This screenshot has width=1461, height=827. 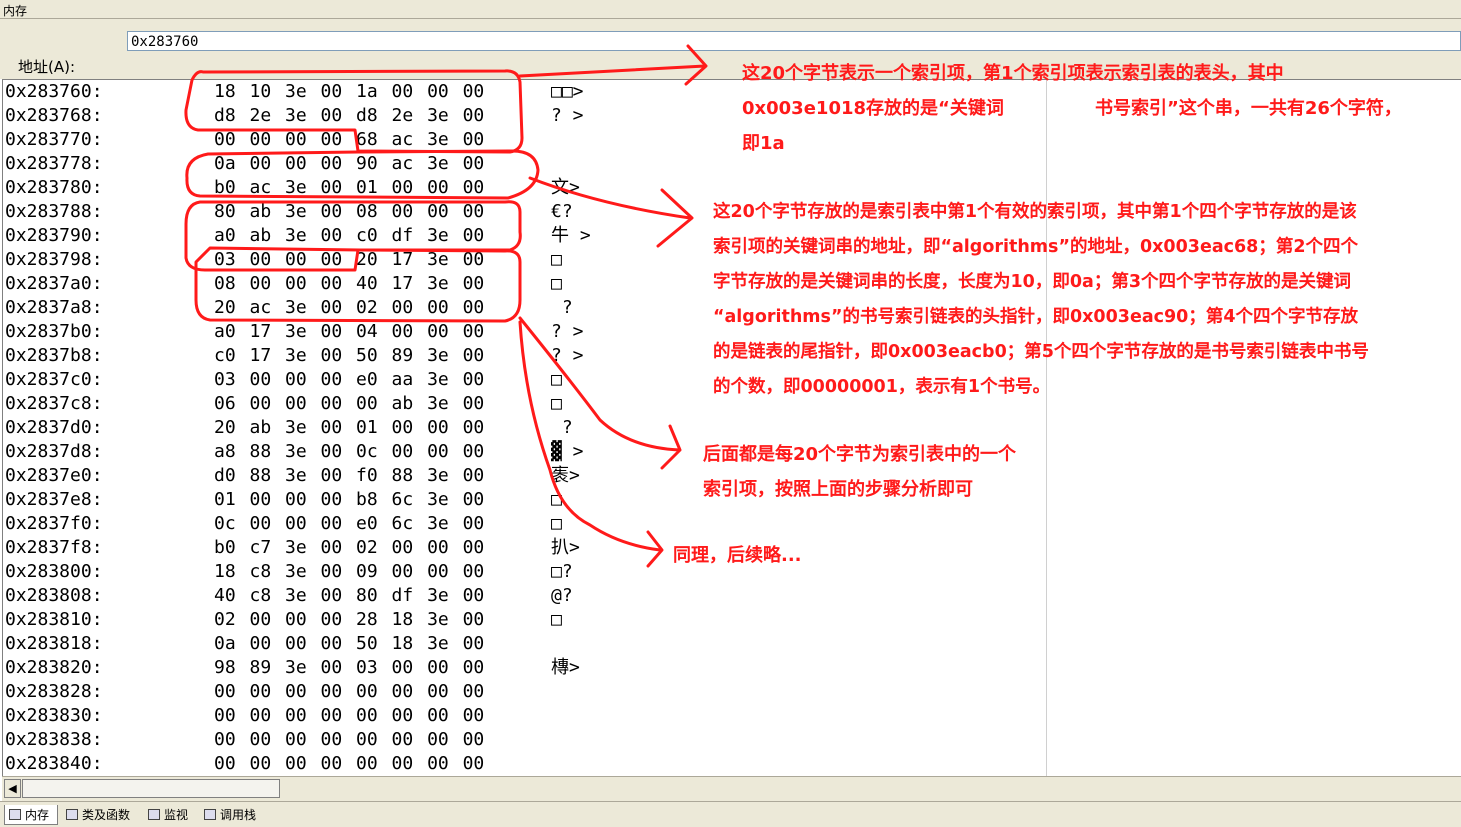 What do you see at coordinates (567, 451) in the screenshot?
I see `row-ascii: ▓ >` at bounding box center [567, 451].